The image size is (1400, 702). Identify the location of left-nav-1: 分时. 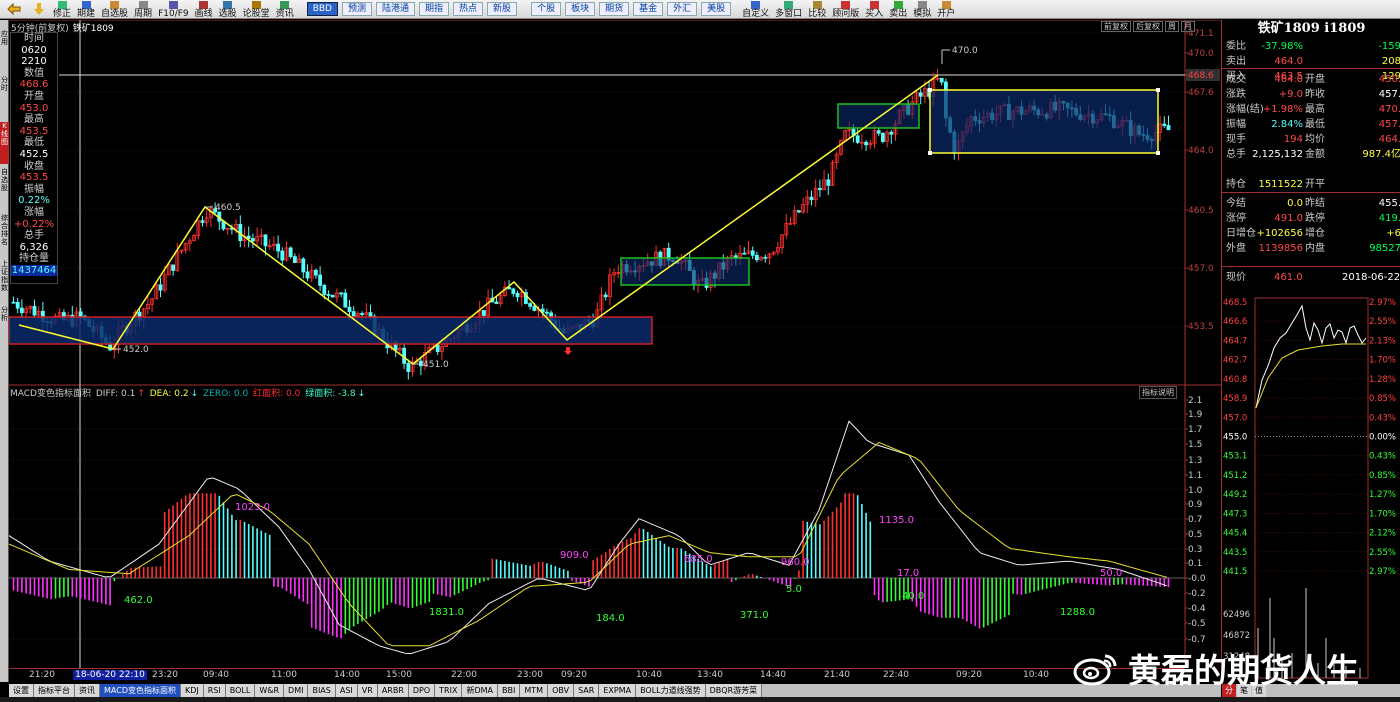
(4, 97).